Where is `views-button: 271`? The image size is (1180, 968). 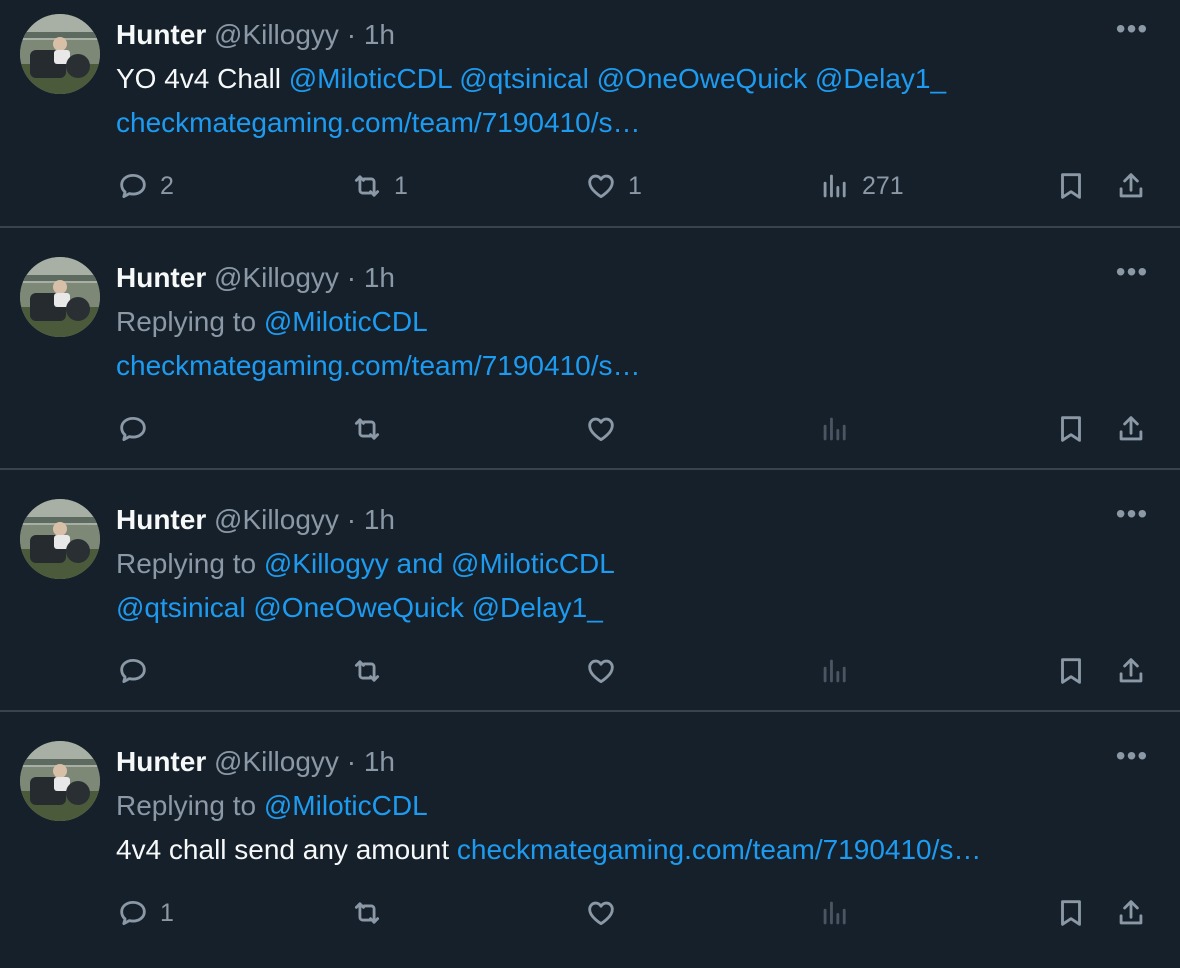 views-button: 271 is located at coordinates (861, 186).